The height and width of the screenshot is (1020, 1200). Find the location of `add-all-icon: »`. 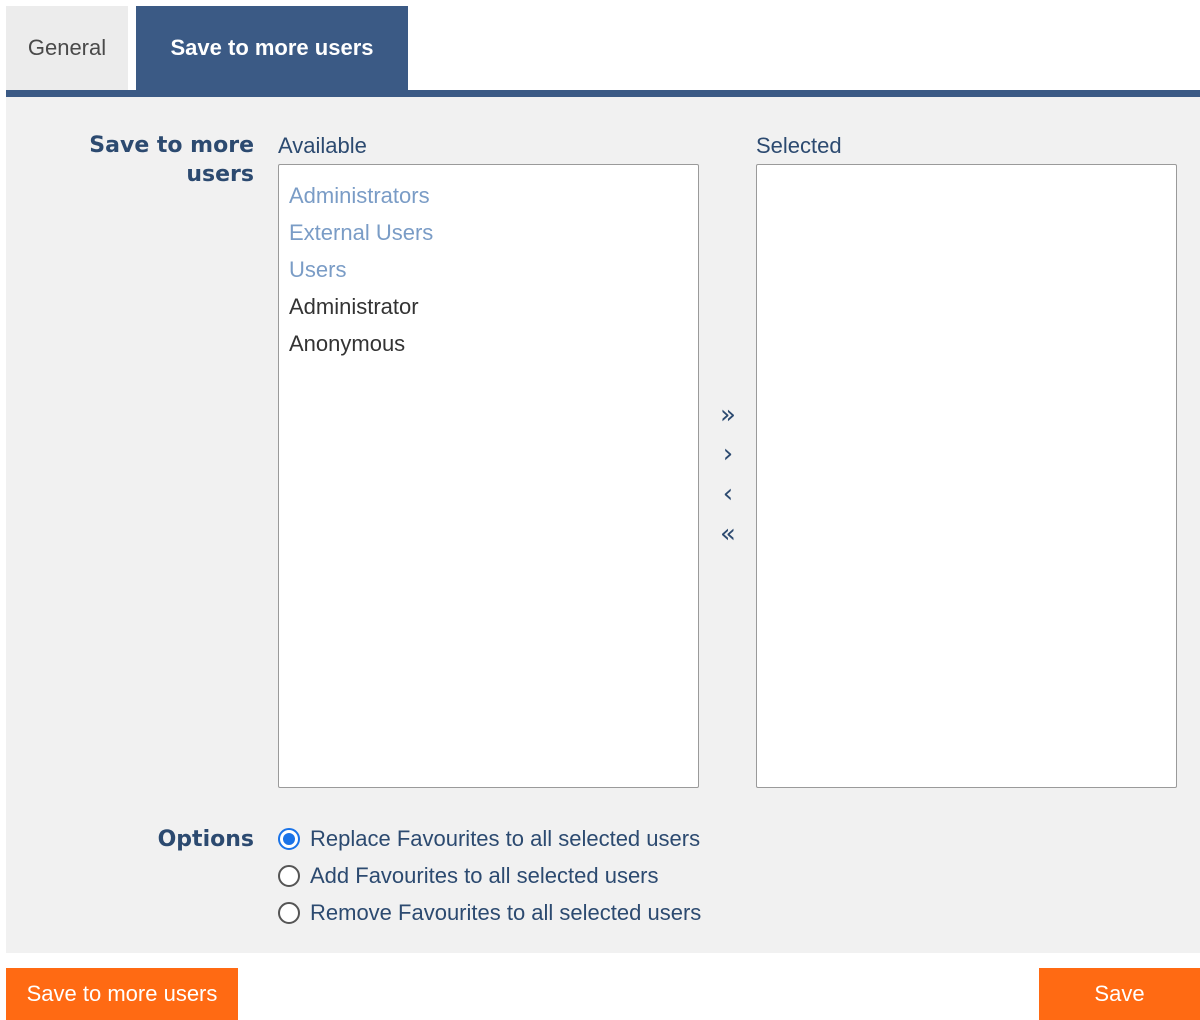

add-all-icon: » is located at coordinates (728, 415).